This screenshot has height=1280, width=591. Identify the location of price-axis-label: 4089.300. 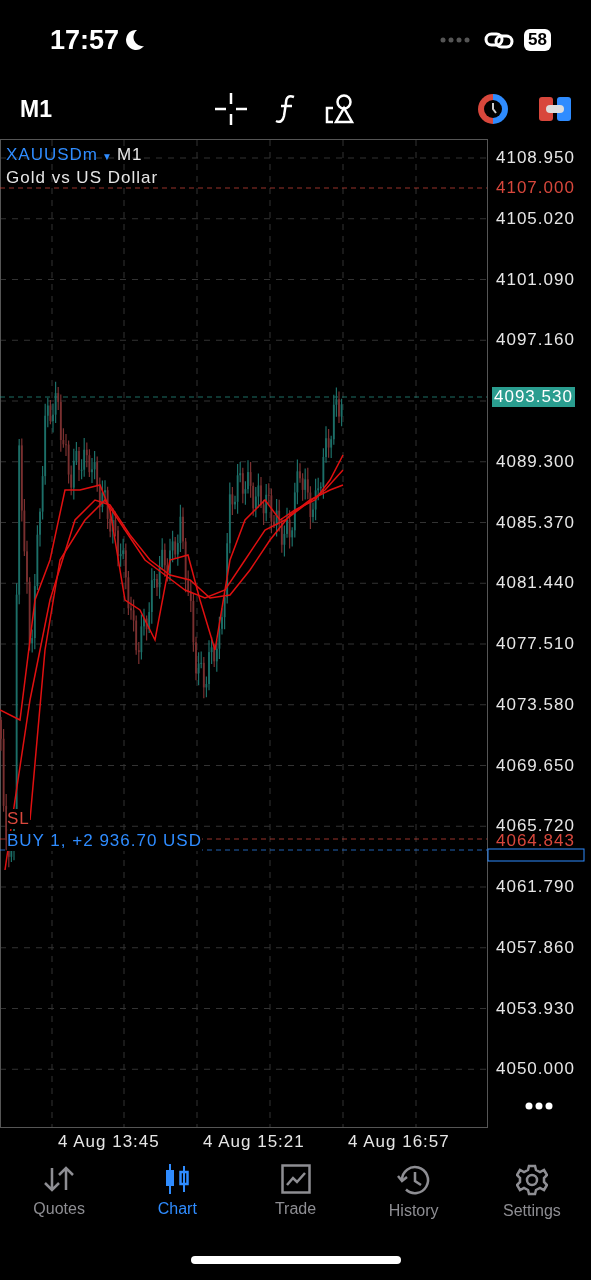
(535, 461).